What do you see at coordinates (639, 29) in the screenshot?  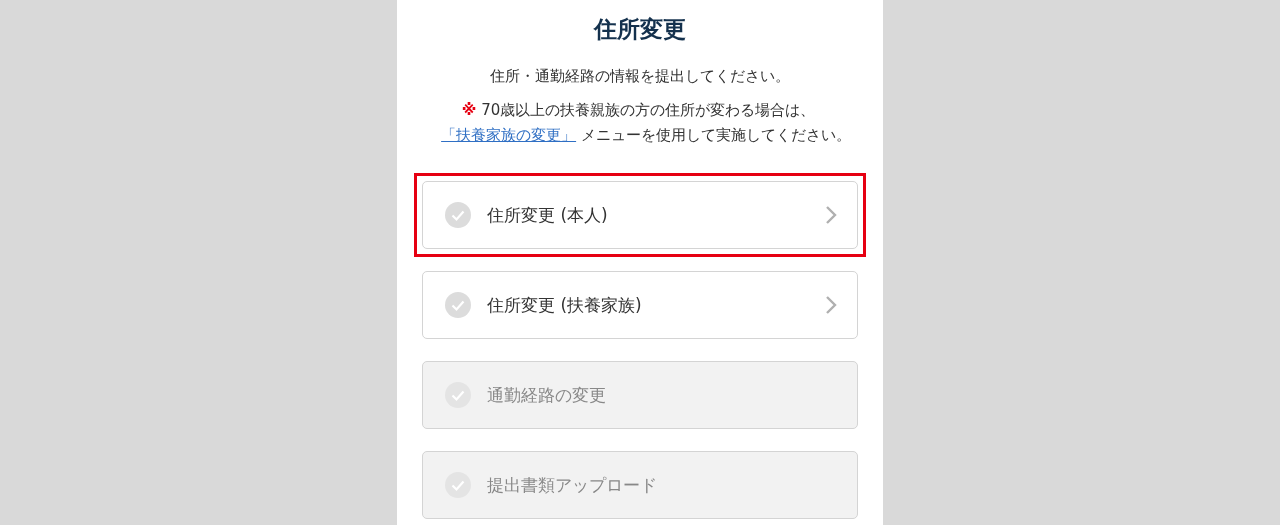 I see `page-title: 住所変更` at bounding box center [639, 29].